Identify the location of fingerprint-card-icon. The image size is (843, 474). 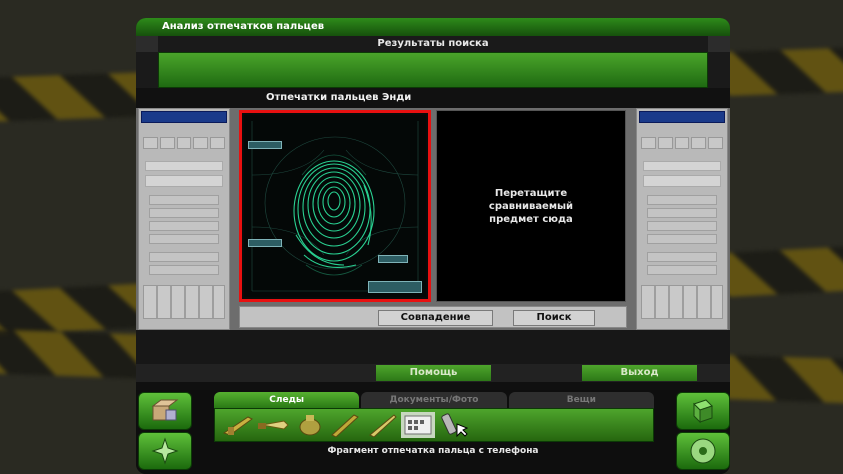
(418, 425).